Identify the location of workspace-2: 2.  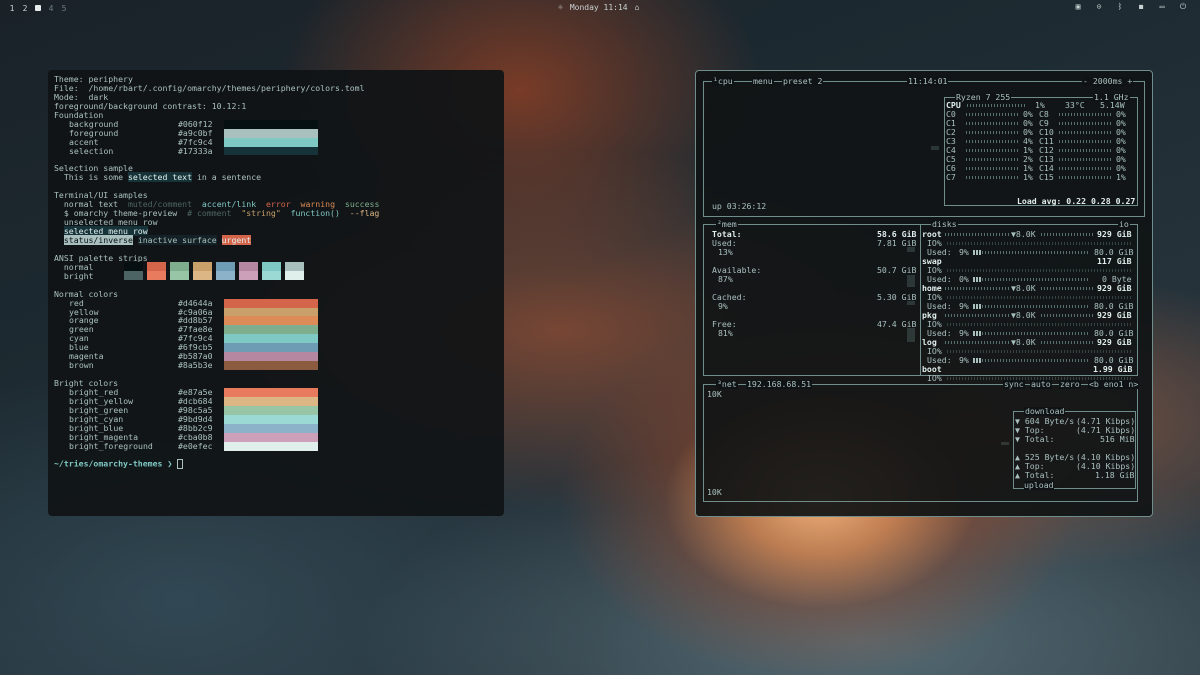
(25, 8).